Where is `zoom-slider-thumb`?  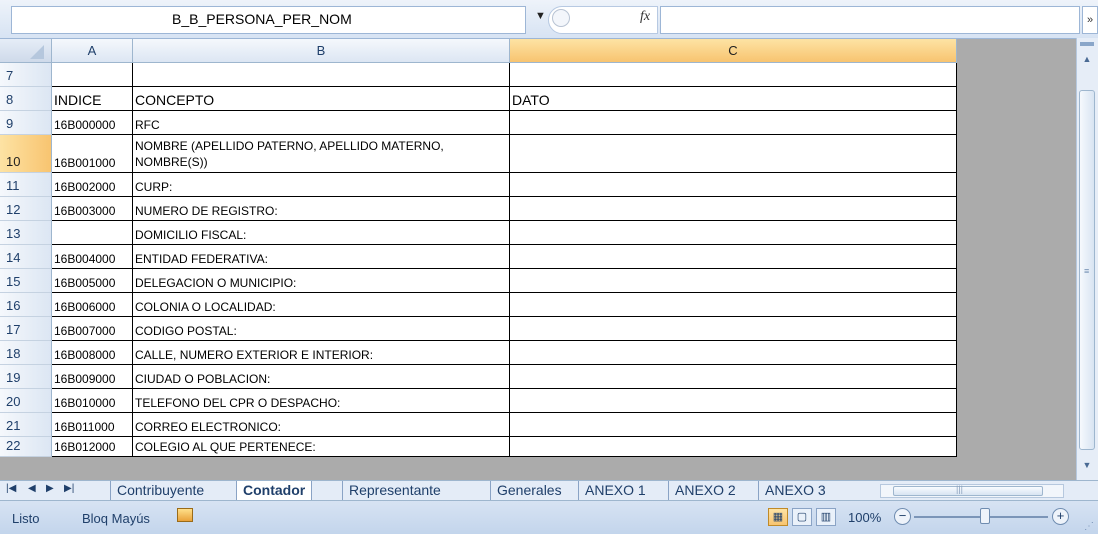 zoom-slider-thumb is located at coordinates (985, 516).